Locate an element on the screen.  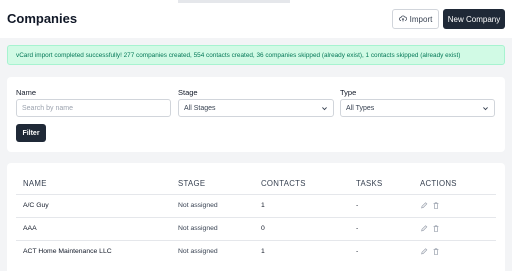
top-bar: Companies Import New Company is located at coordinates (256, 19).